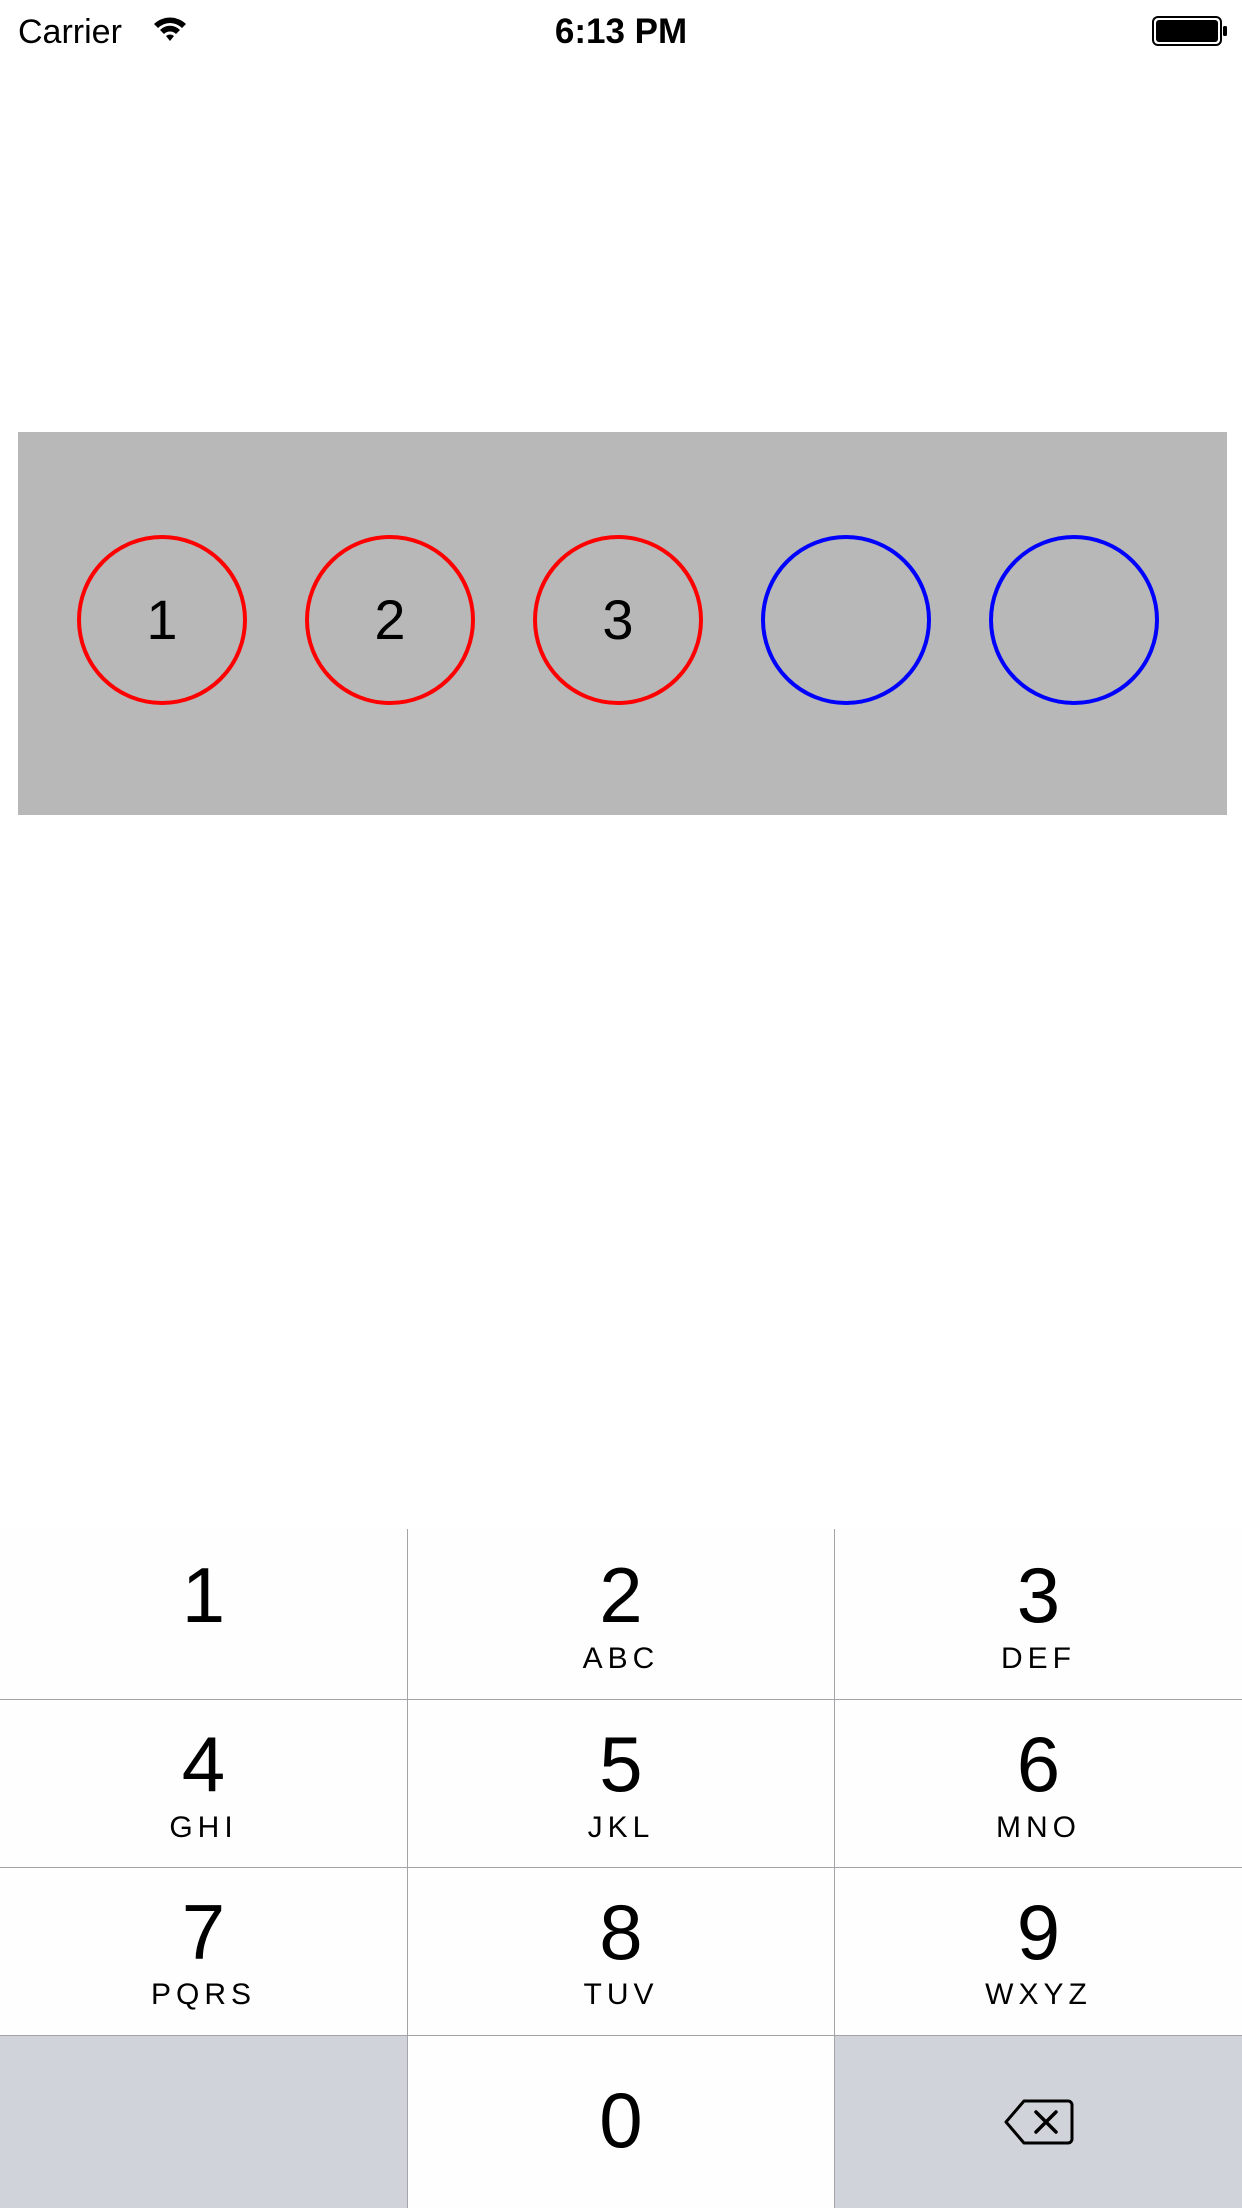 The width and height of the screenshot is (1242, 2208). Describe the element at coordinates (621, 1827) in the screenshot. I see `key-5-letters: JKL` at that location.